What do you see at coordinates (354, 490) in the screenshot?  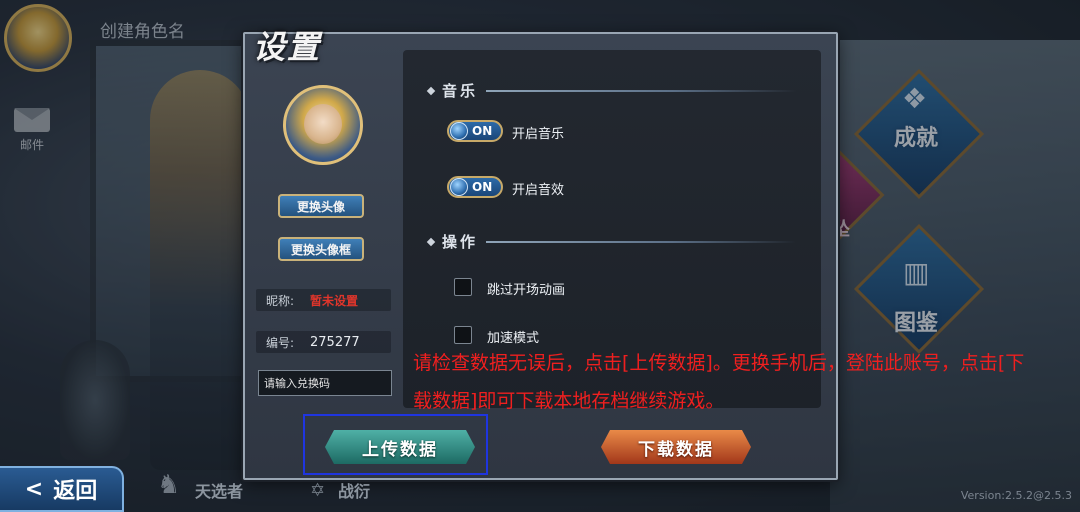 I see `tab-battle: 战衍` at bounding box center [354, 490].